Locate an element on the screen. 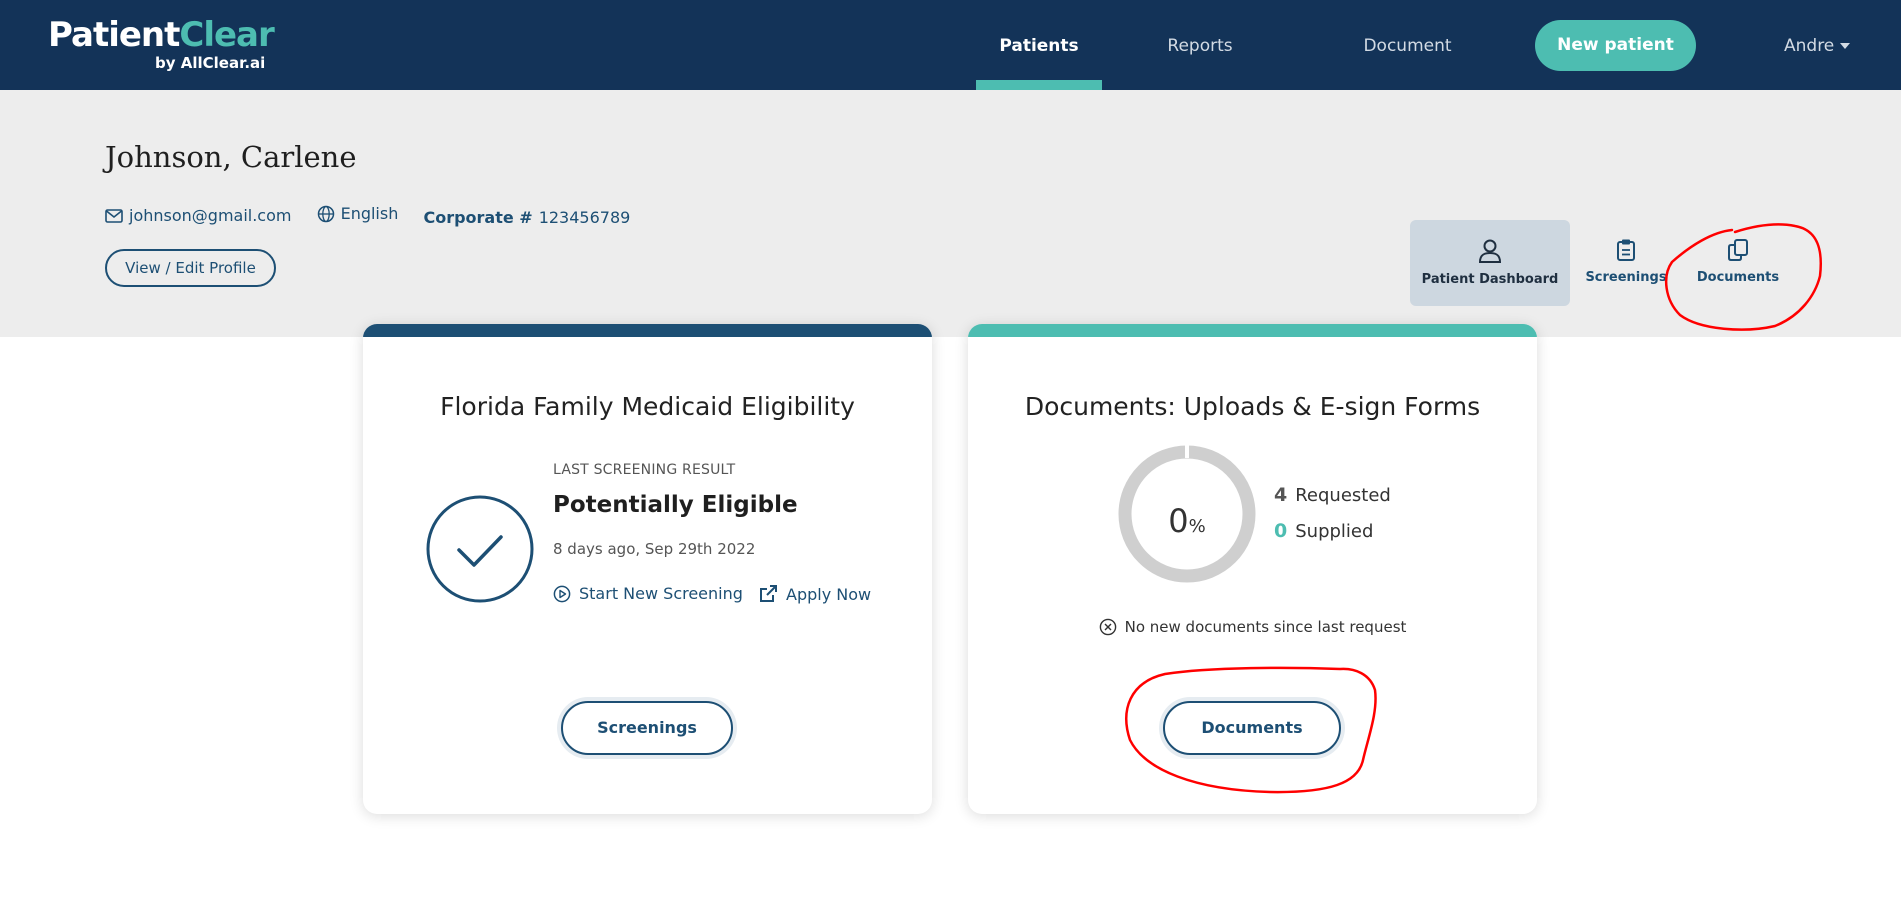 This screenshot has height=901, width=1901. screenings-button: Screenings is located at coordinates (647, 728).